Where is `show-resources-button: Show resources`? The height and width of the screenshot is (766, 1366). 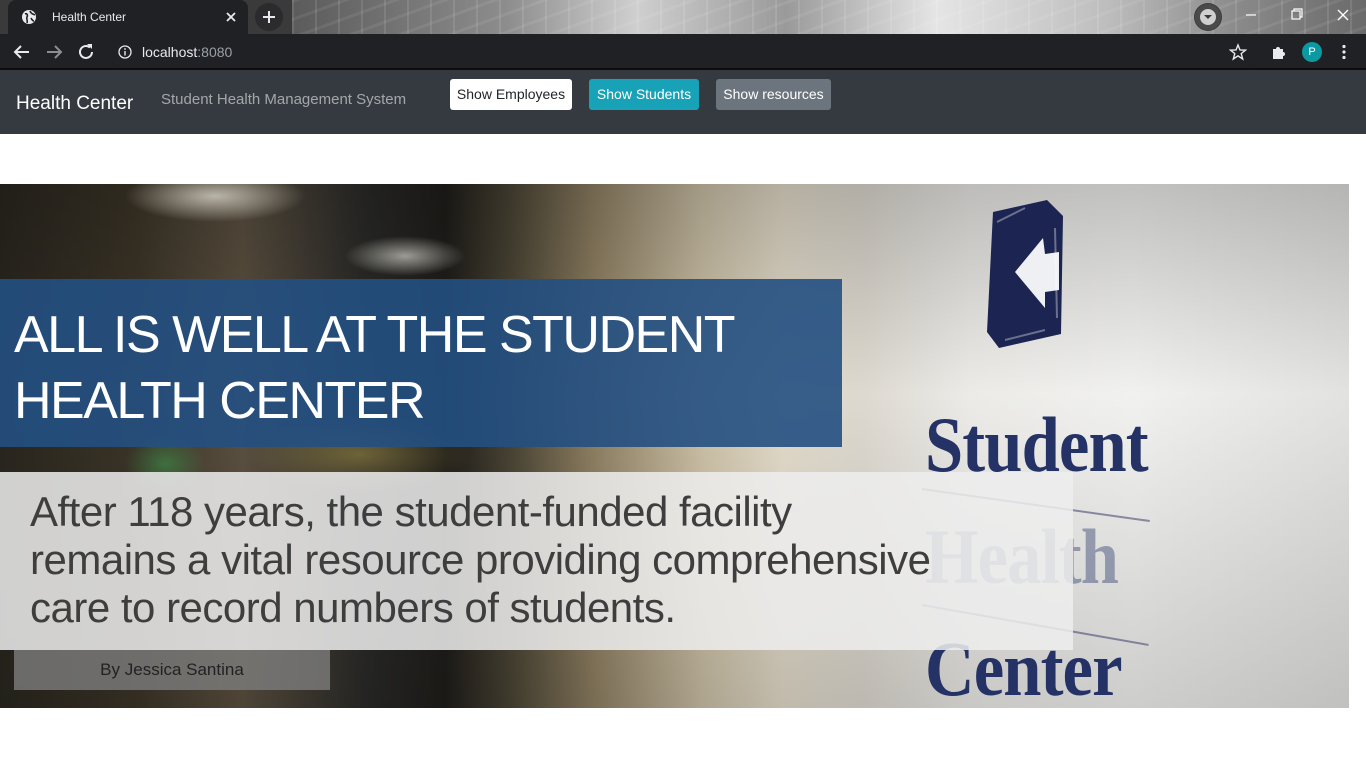
show-resources-button: Show resources is located at coordinates (773, 94).